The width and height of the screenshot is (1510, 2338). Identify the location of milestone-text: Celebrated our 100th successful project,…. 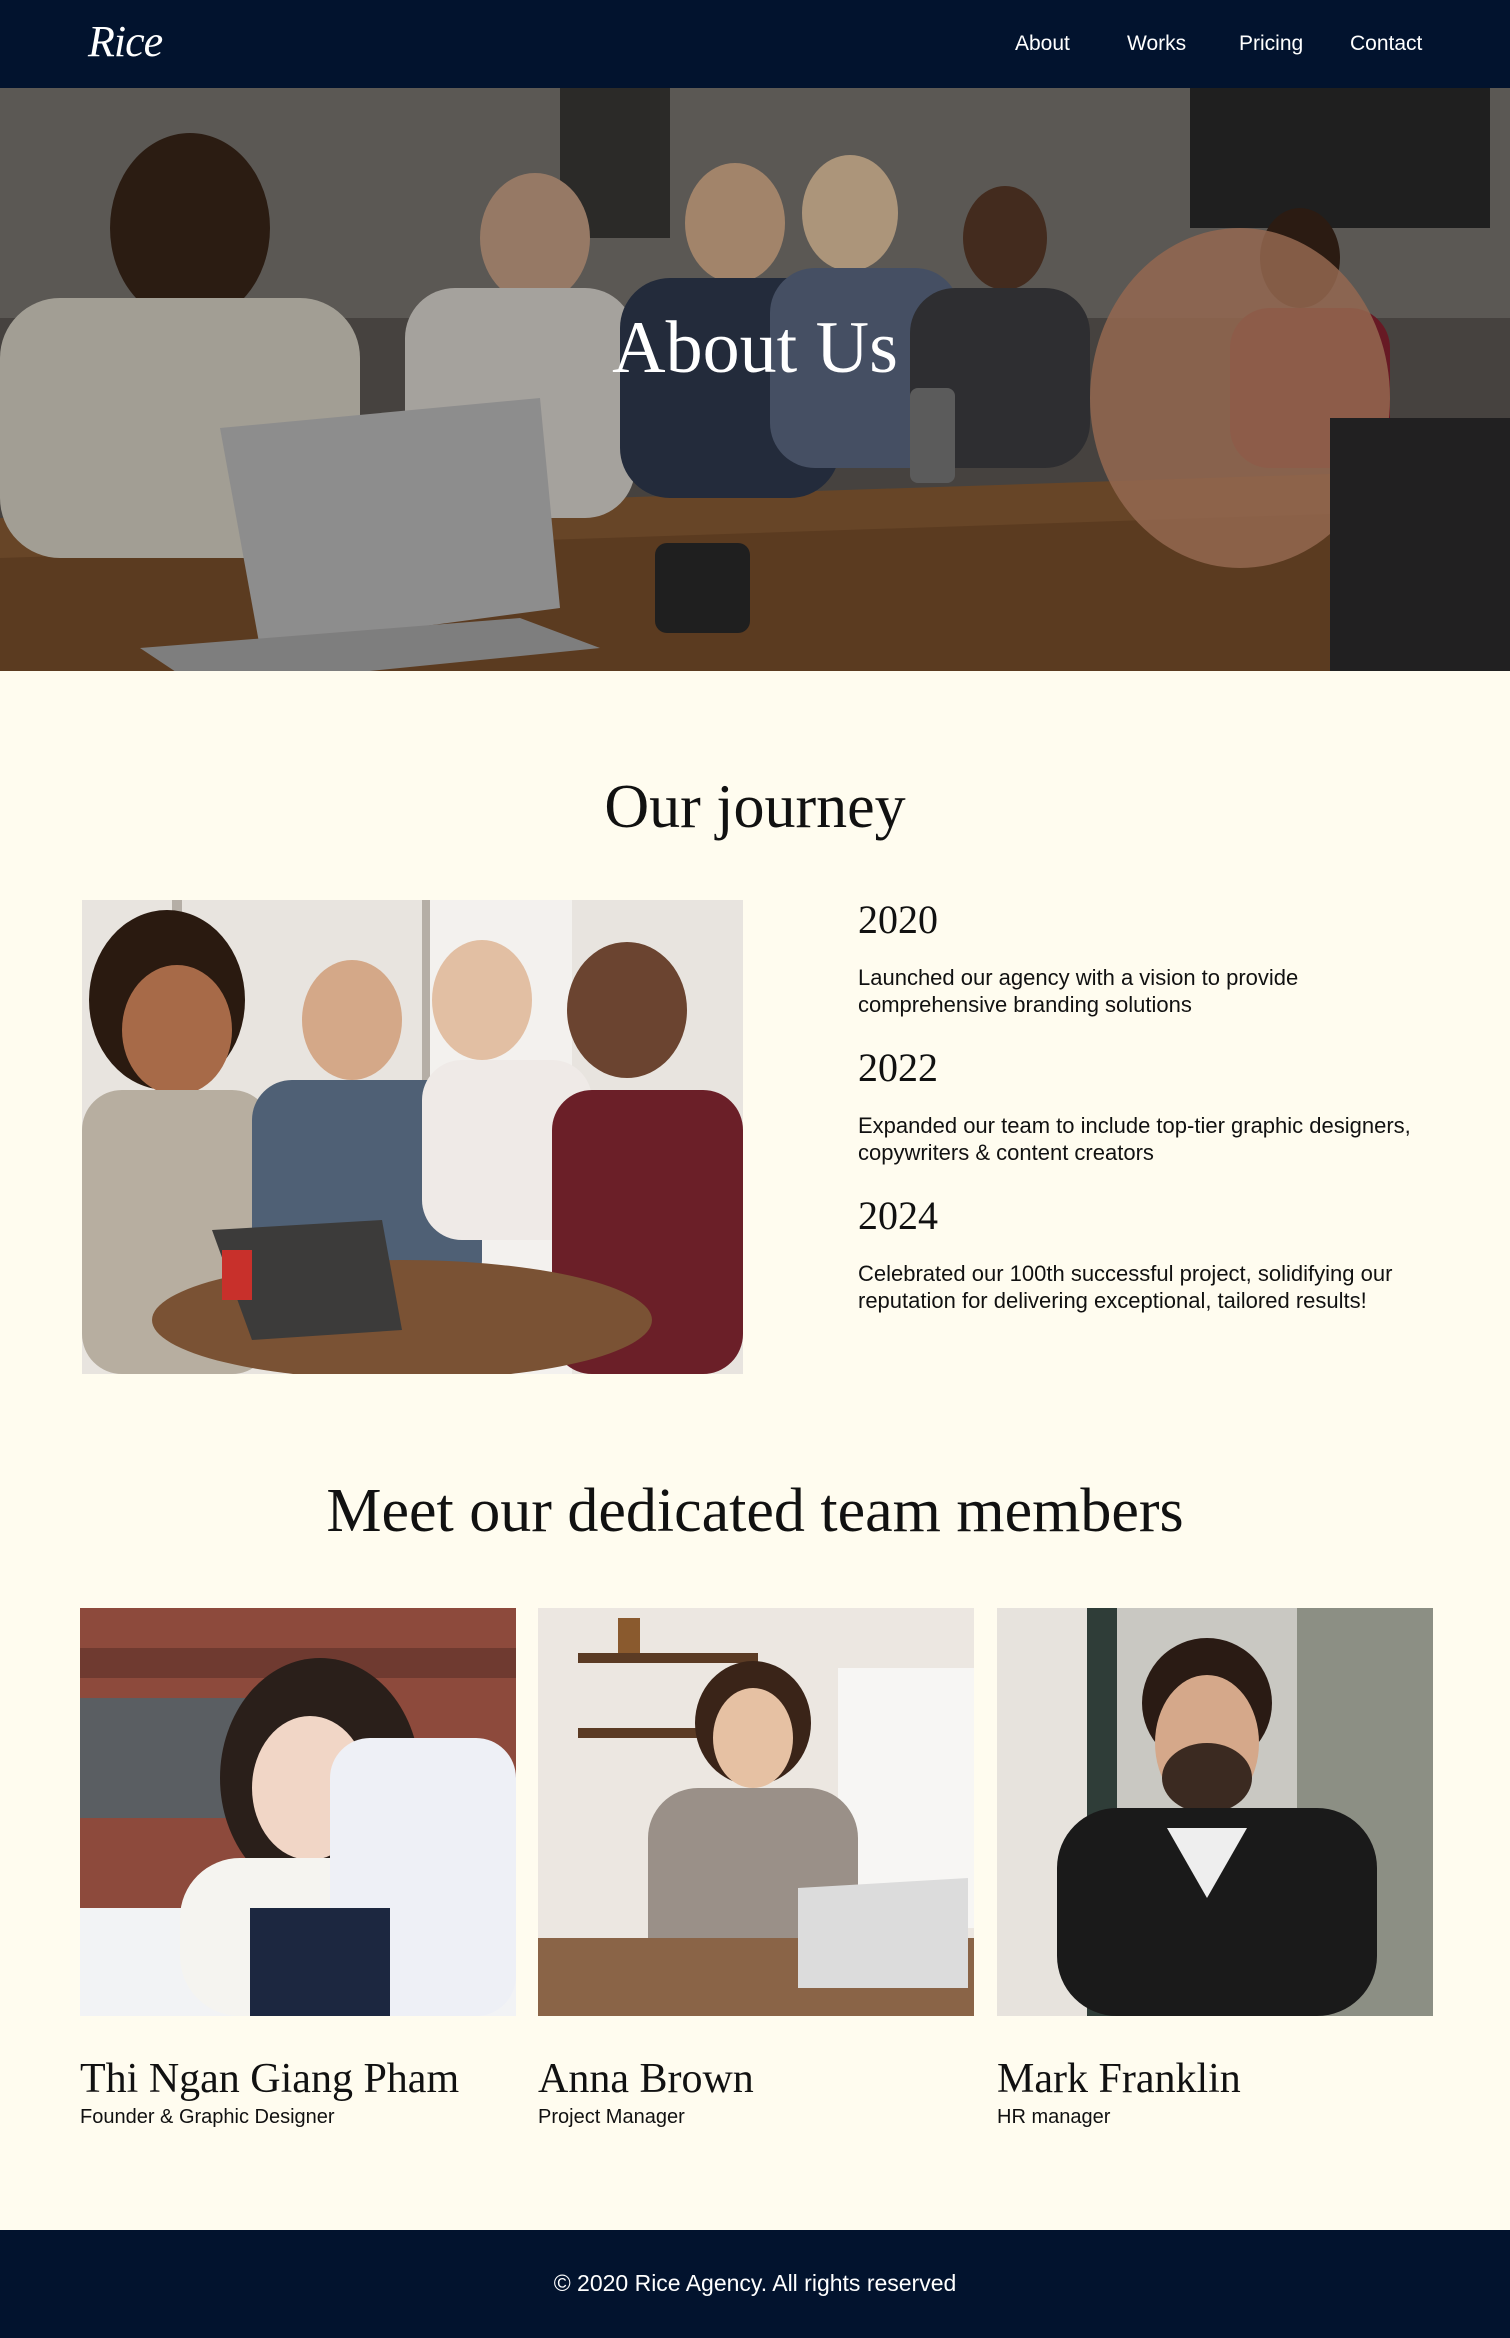
(1125, 1287).